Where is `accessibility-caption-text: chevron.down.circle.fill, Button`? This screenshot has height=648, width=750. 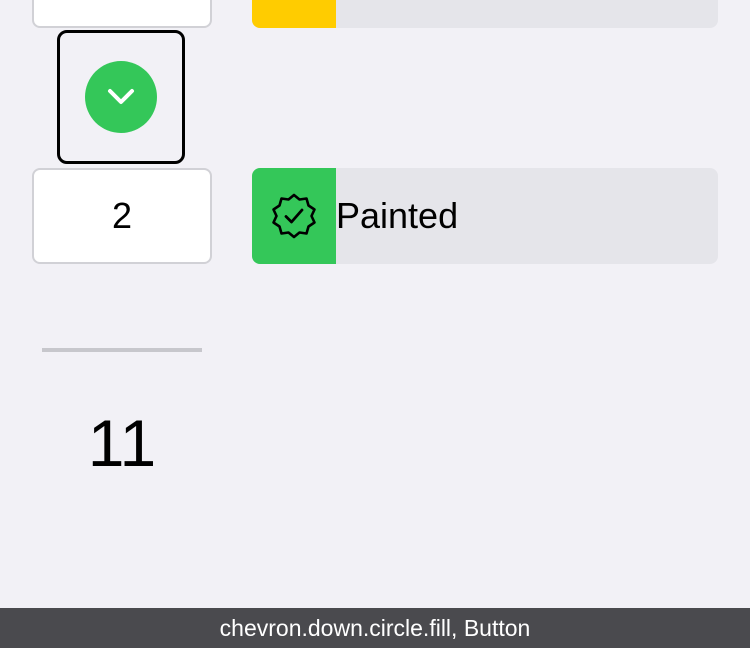 accessibility-caption-text: chevron.down.circle.fill, Button is located at coordinates (375, 627).